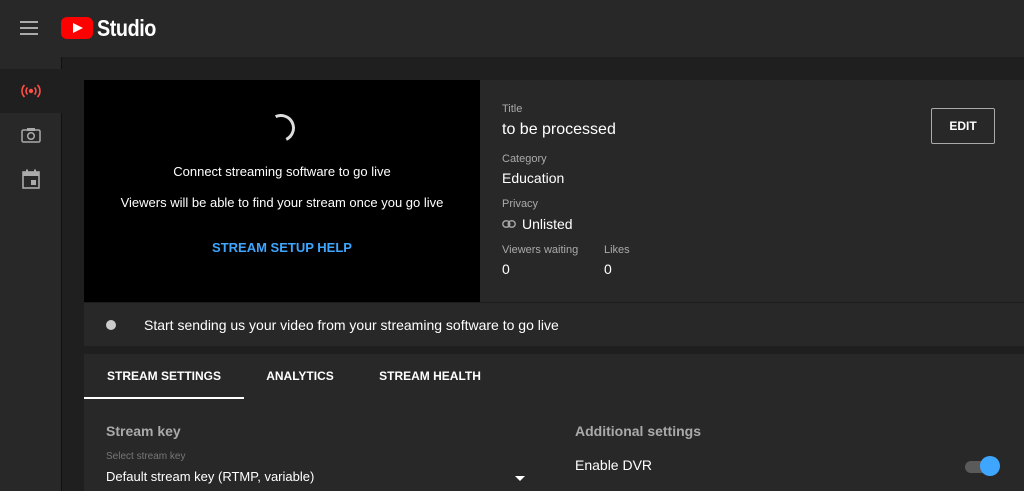 The height and width of the screenshot is (491, 1024). I want to click on youtube-play-icon, so click(77, 28).